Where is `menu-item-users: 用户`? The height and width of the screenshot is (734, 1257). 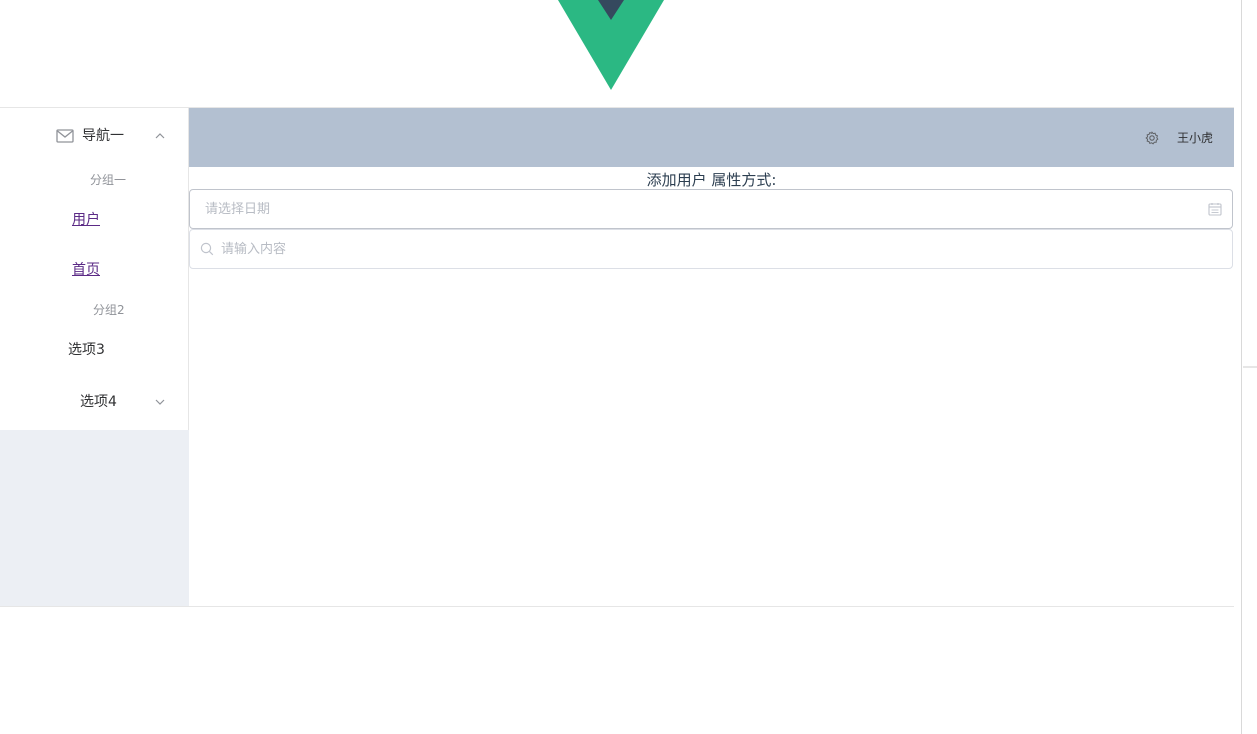
menu-item-users: 用户 is located at coordinates (86, 220).